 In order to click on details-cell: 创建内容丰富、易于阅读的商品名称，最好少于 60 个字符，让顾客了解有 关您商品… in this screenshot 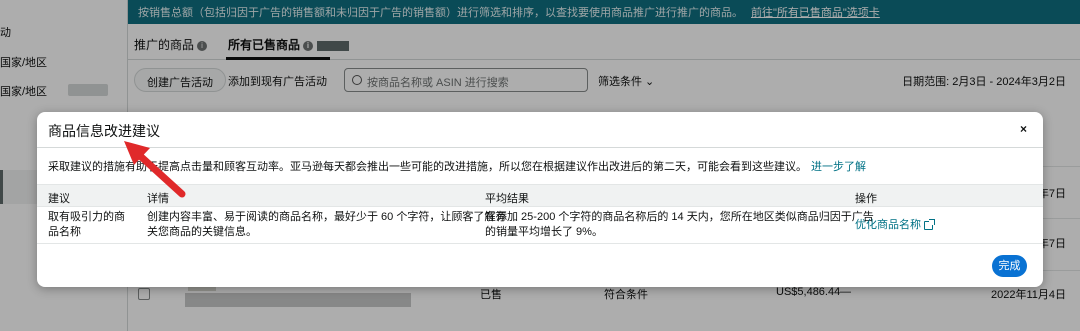, I will do `click(327, 224)`.